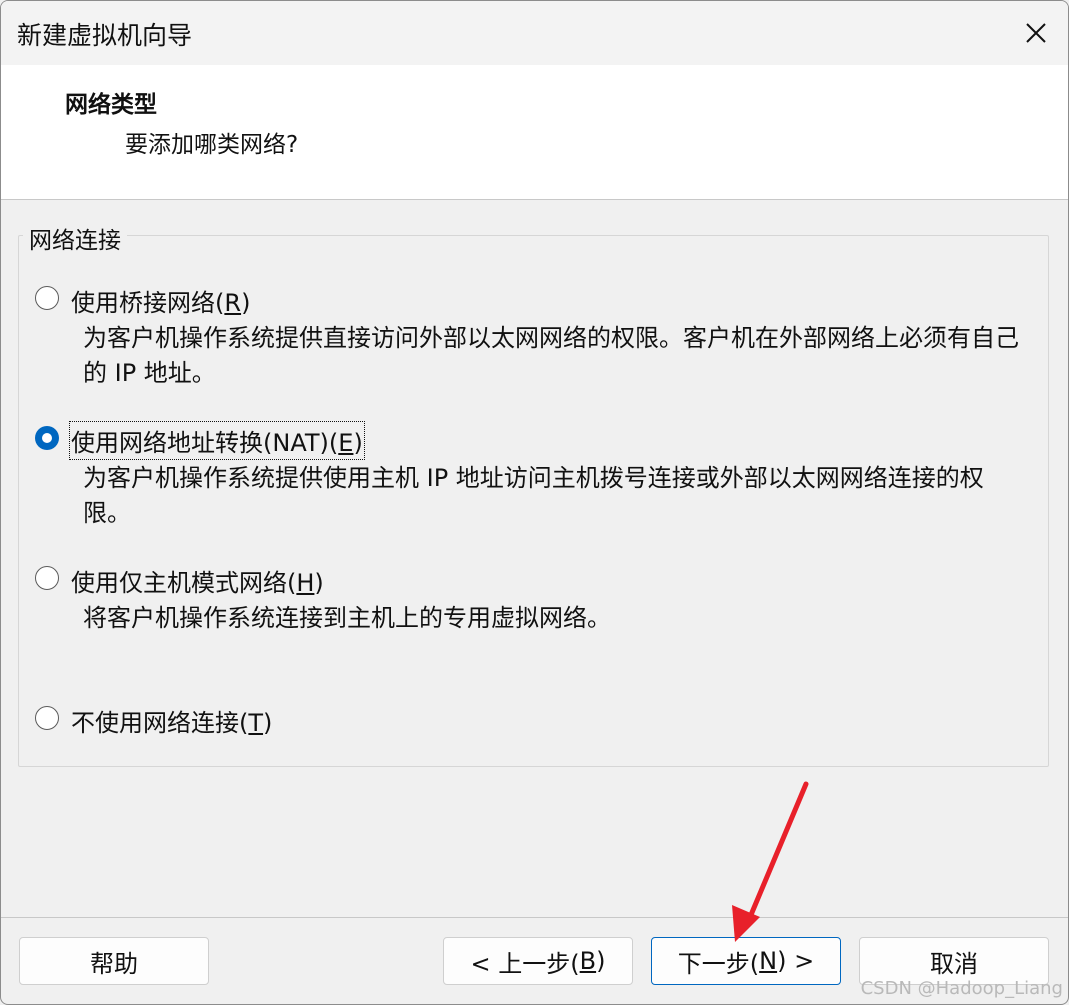  What do you see at coordinates (114, 961) in the screenshot?
I see `help-button: 帮助` at bounding box center [114, 961].